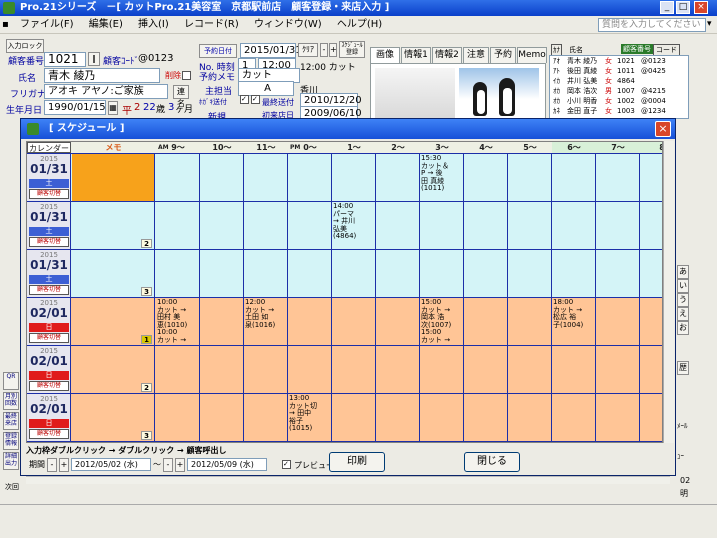 Image resolution: width=717 pixels, height=538 pixels. Describe the element at coordinates (663, 129) in the screenshot. I see `dialog-close-button: ×` at that location.